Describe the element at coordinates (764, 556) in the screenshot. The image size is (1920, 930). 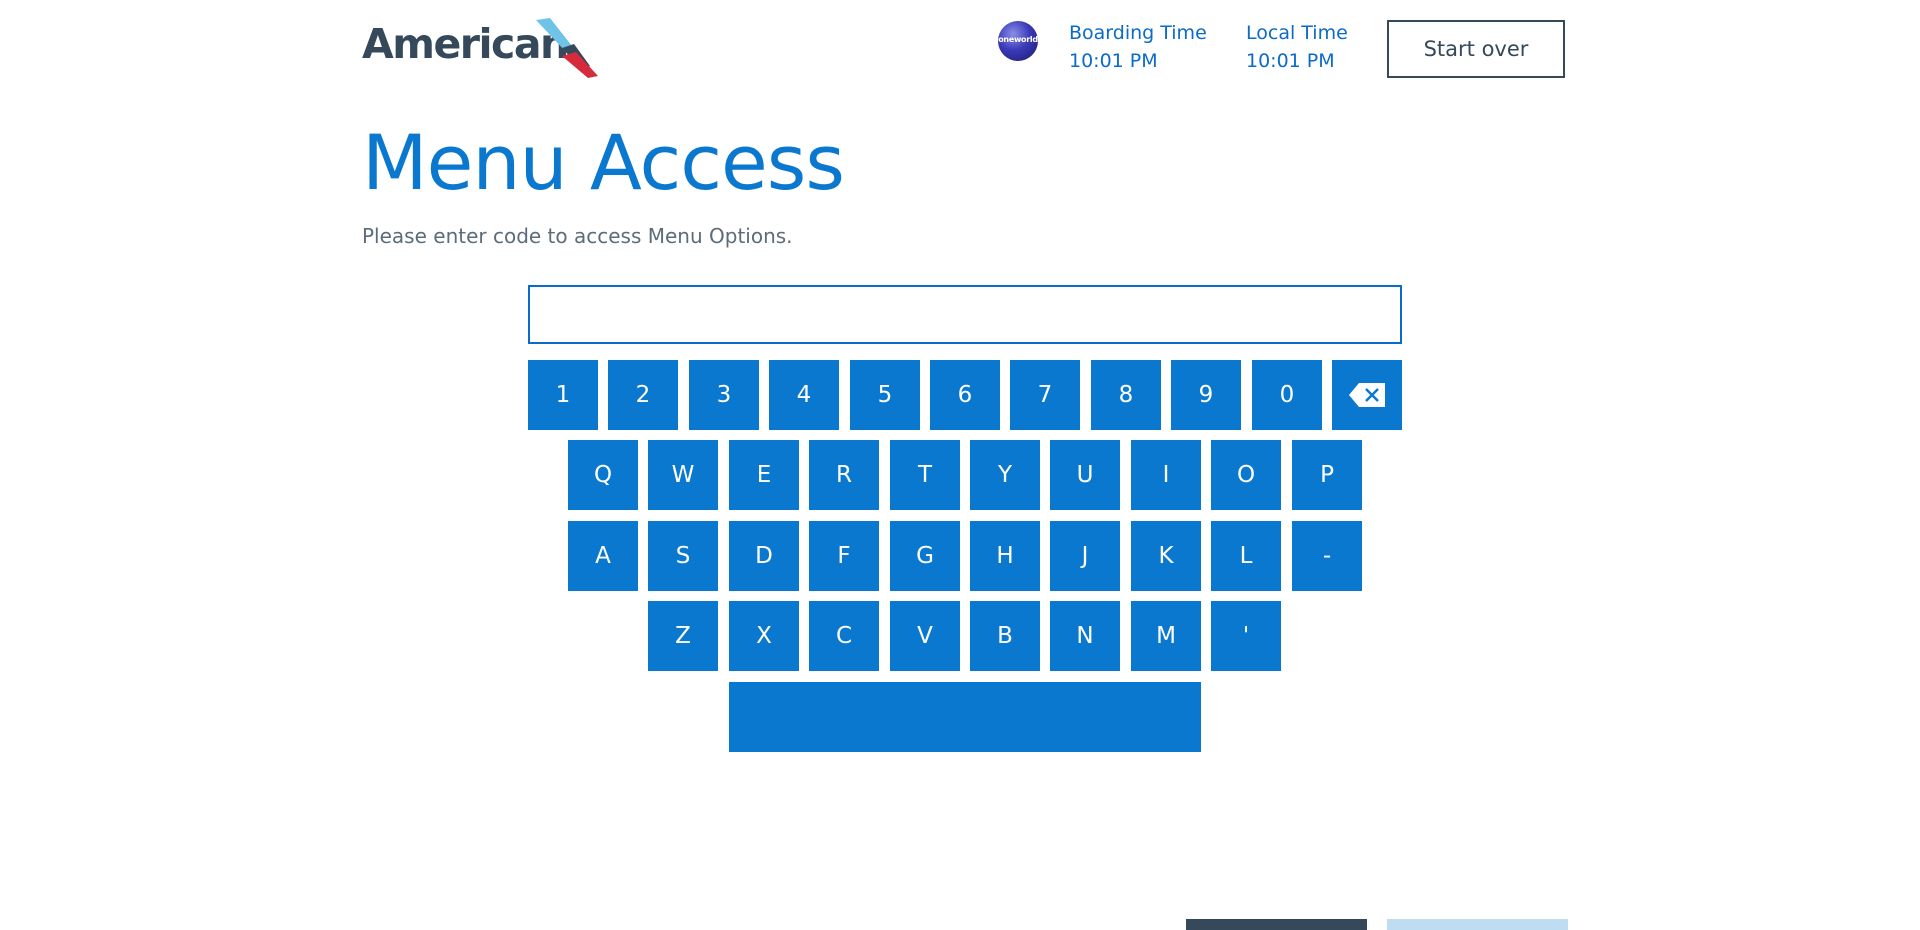
I see `key-d: D` at that location.